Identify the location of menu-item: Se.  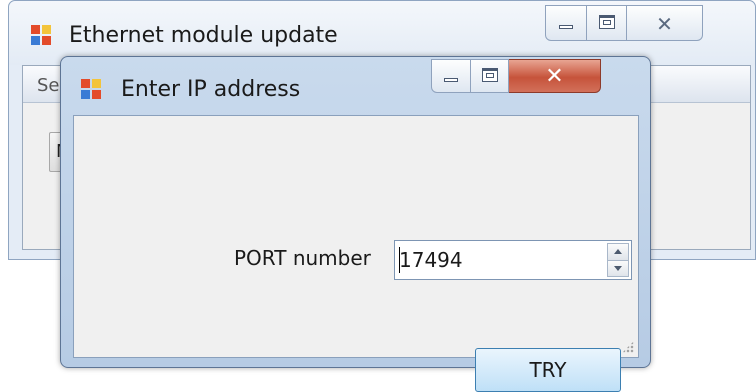
(48, 85).